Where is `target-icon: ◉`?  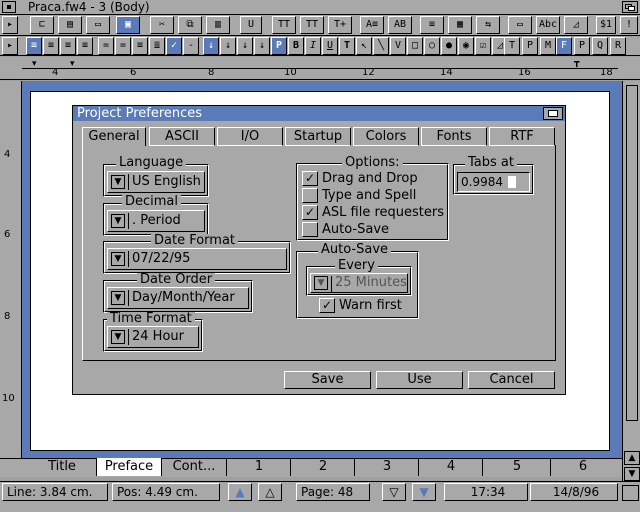
target-icon: ◉ is located at coordinates (466, 46).